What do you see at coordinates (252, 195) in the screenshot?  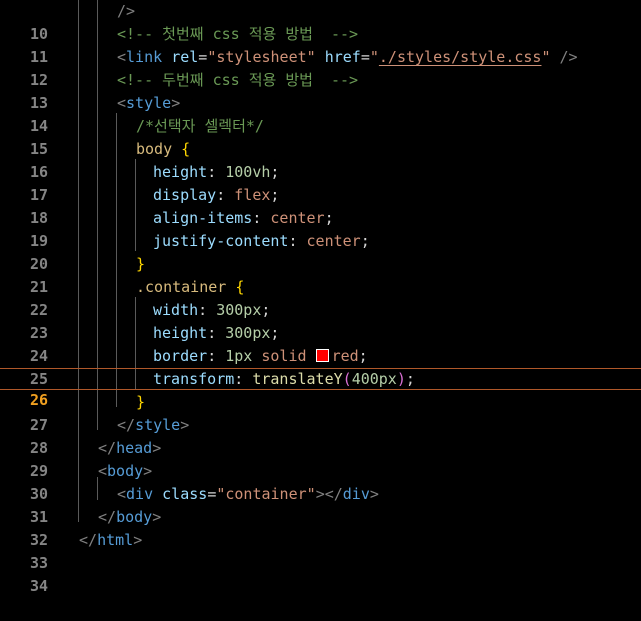 I see `css-value: flex` at bounding box center [252, 195].